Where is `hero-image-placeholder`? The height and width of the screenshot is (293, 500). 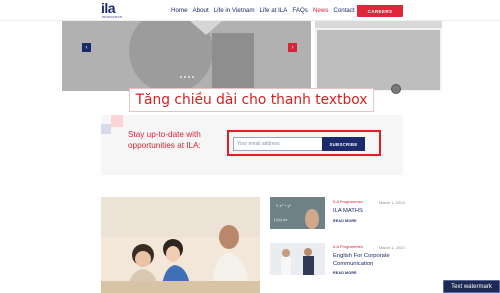 hero-image-placeholder is located at coordinates (186, 56).